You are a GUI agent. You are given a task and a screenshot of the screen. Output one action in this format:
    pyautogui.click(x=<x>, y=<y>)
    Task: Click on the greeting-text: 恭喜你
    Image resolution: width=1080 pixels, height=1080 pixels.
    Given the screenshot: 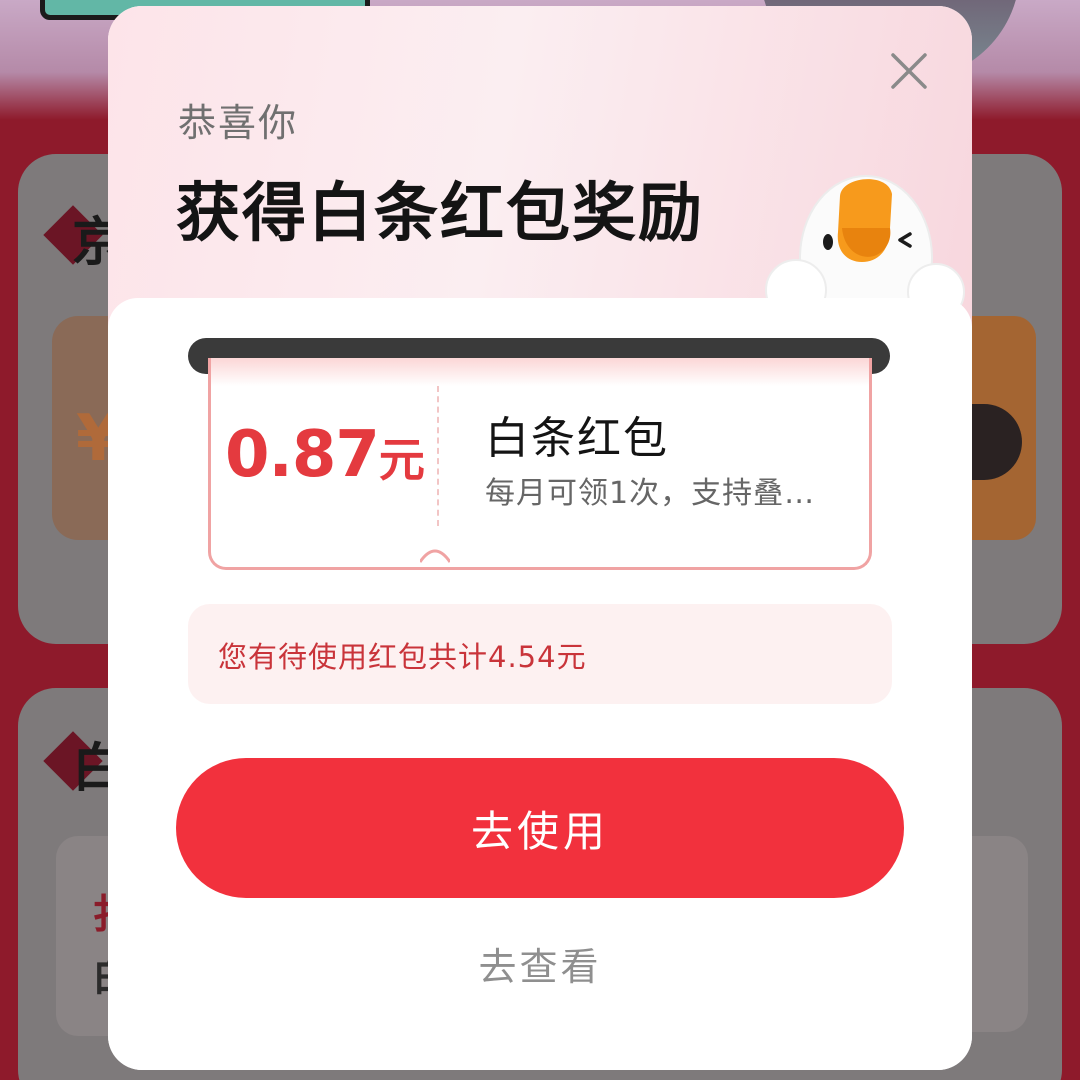 What is the action you would take?
    pyautogui.click(x=238, y=123)
    